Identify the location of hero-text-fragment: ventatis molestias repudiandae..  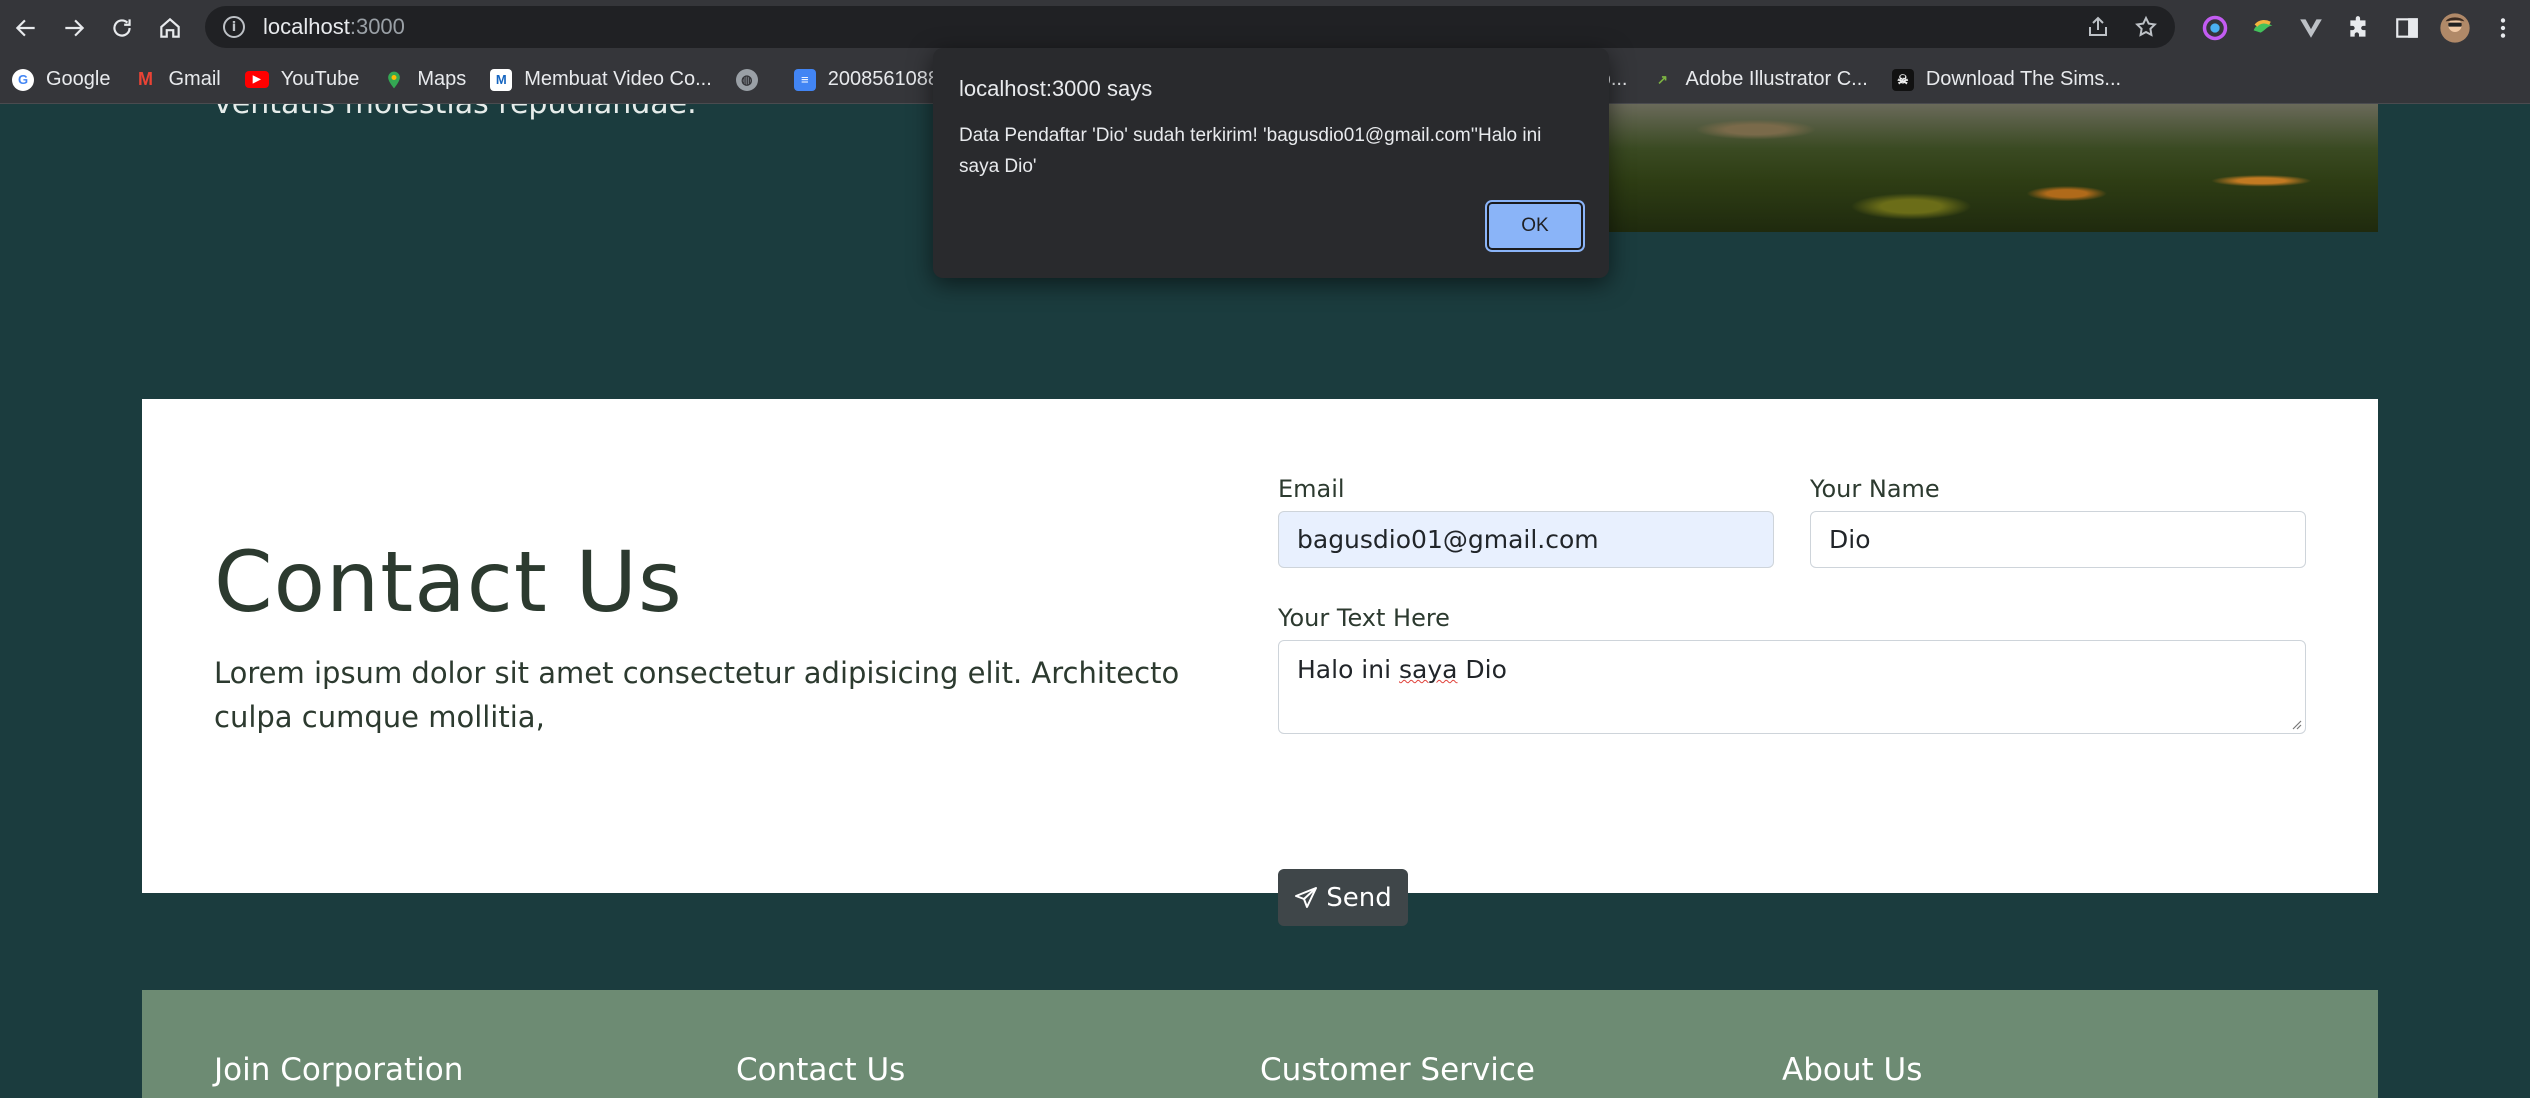
(455, 112).